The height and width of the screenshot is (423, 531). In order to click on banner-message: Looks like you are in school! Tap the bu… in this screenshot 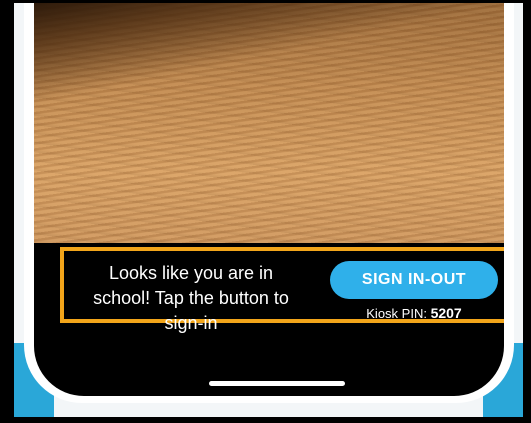, I will do `click(191, 298)`.